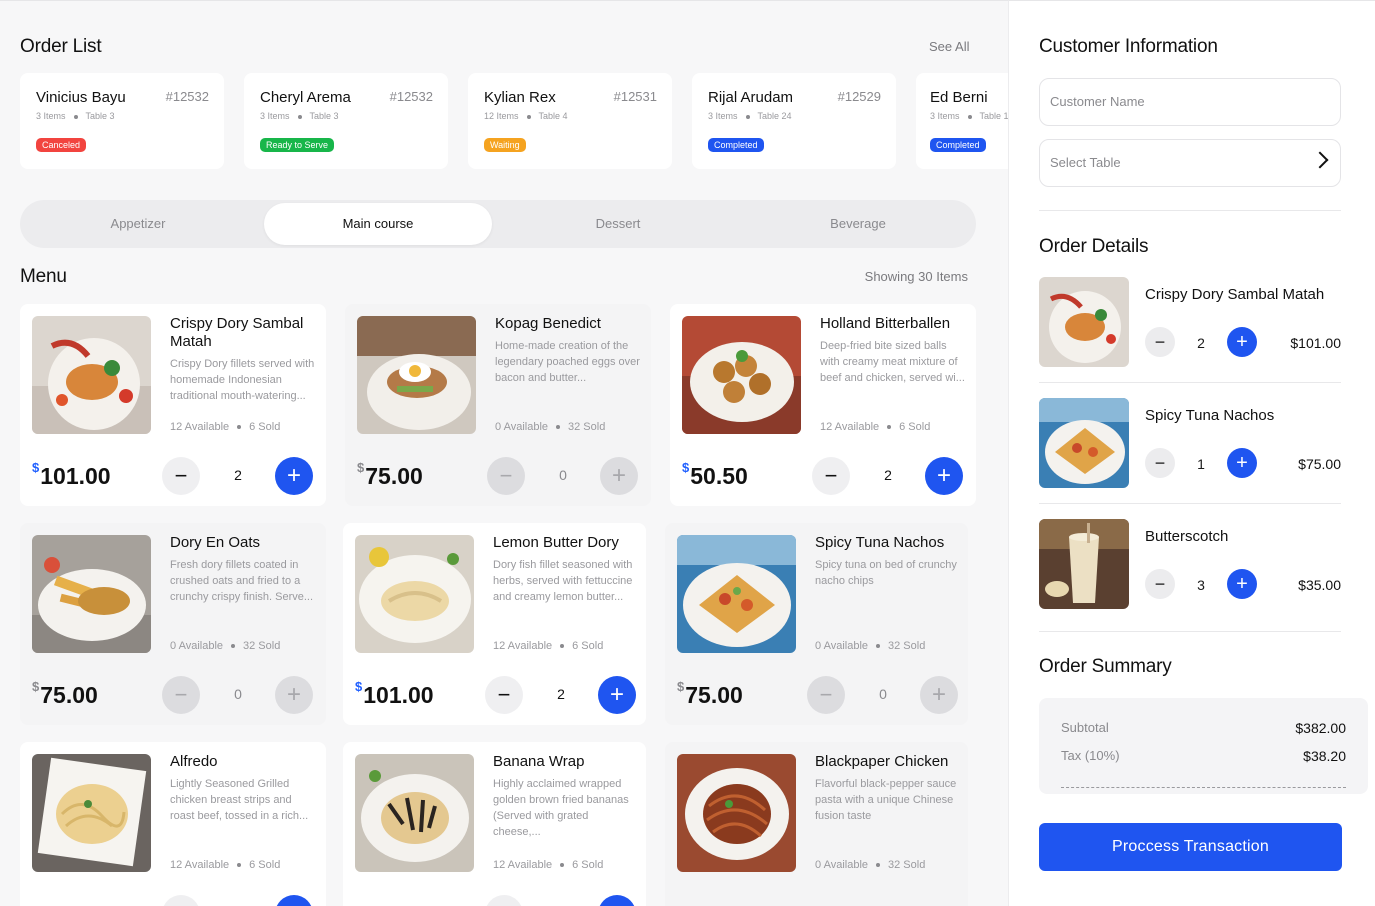  Describe the element at coordinates (1203, 746) in the screenshot. I see `order-summary: Subtotal $382.00 Tax (10%) $38.20` at that location.